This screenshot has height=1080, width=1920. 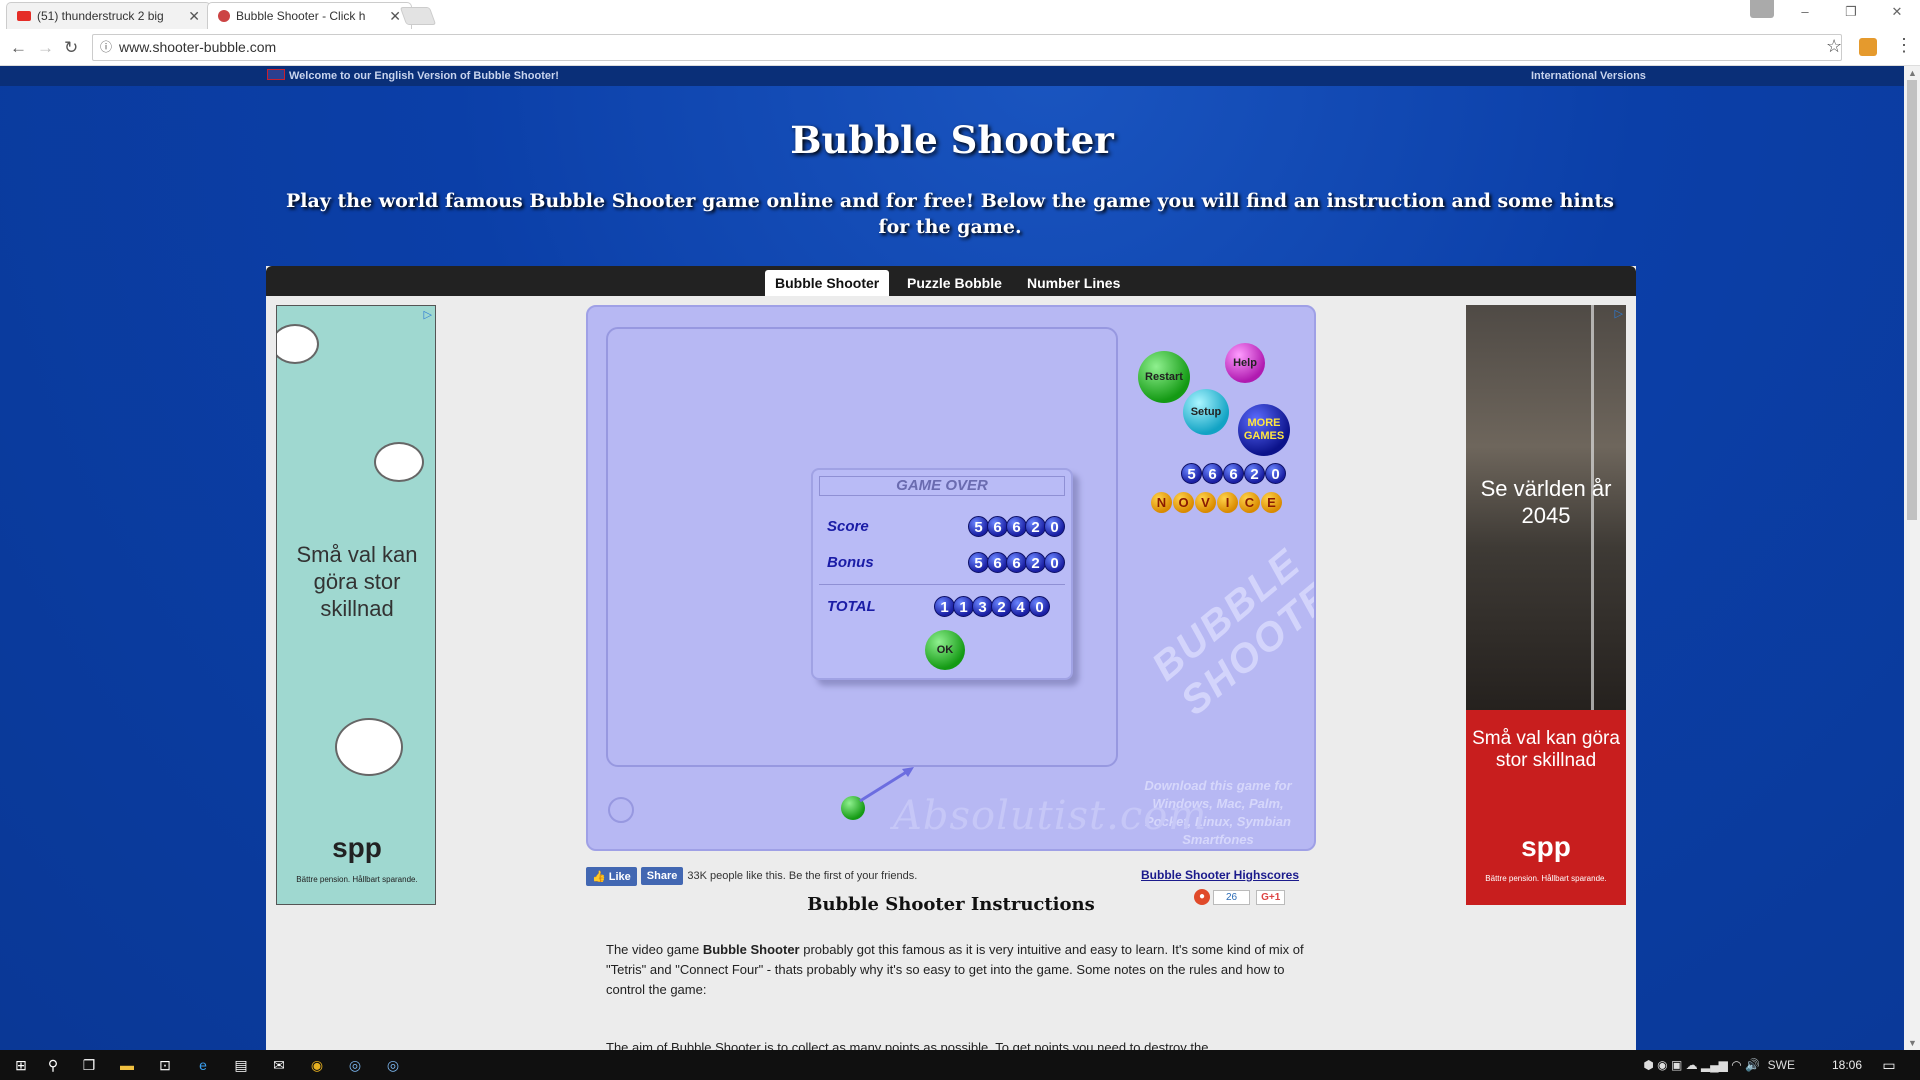 I want to click on bookmark-star-icon: ☆, so click(x=1834, y=46).